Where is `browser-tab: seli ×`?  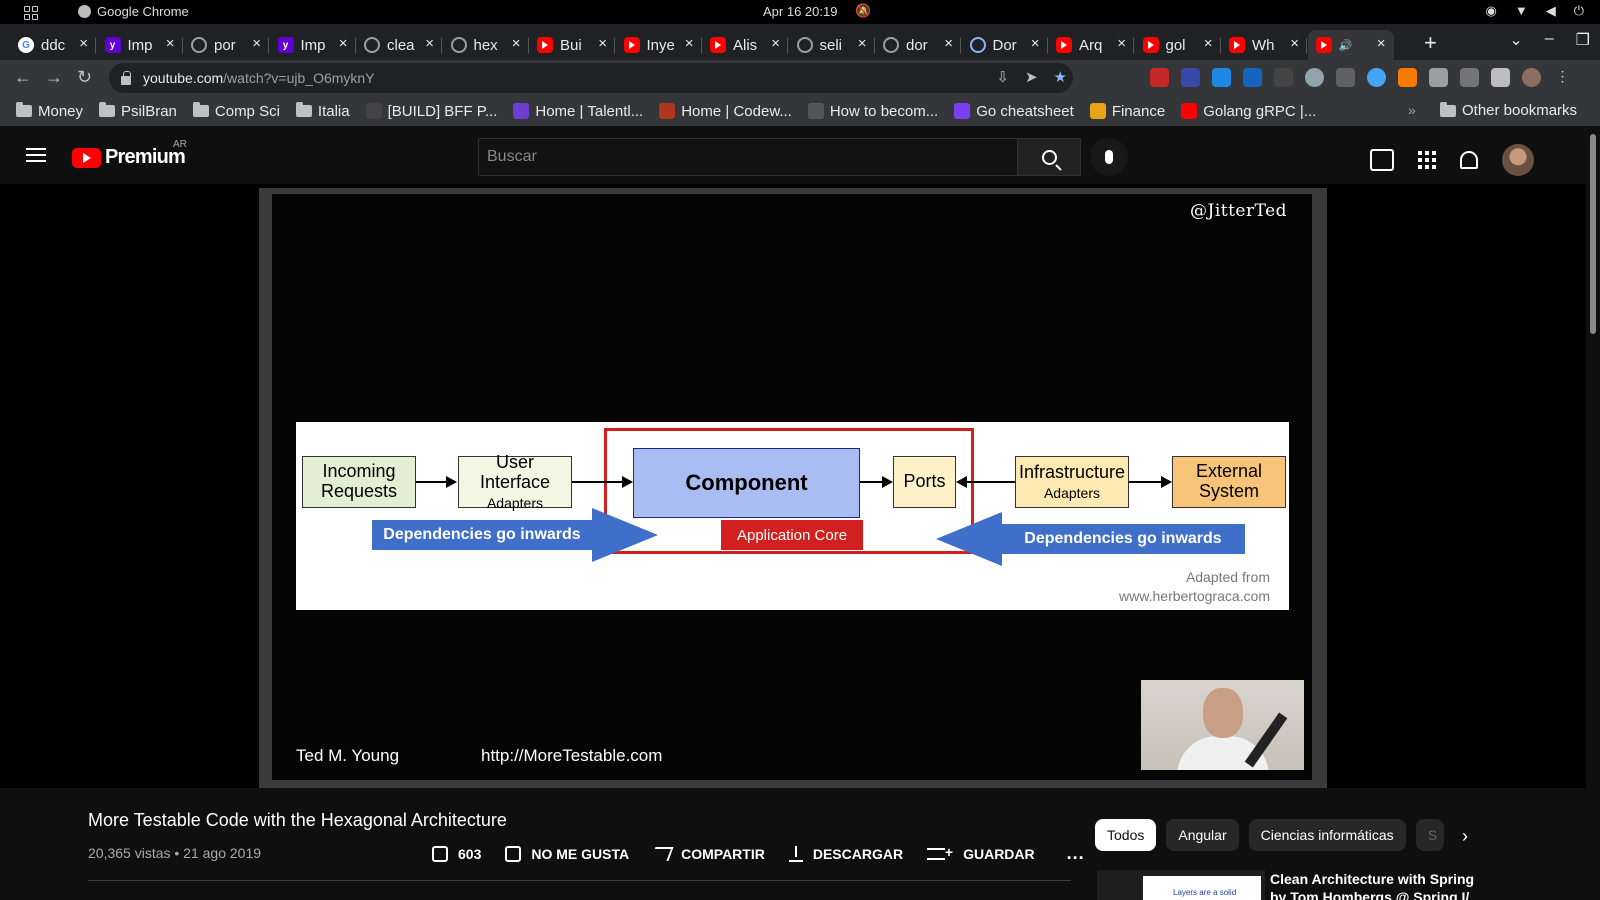 browser-tab: seli × is located at coordinates (832, 45).